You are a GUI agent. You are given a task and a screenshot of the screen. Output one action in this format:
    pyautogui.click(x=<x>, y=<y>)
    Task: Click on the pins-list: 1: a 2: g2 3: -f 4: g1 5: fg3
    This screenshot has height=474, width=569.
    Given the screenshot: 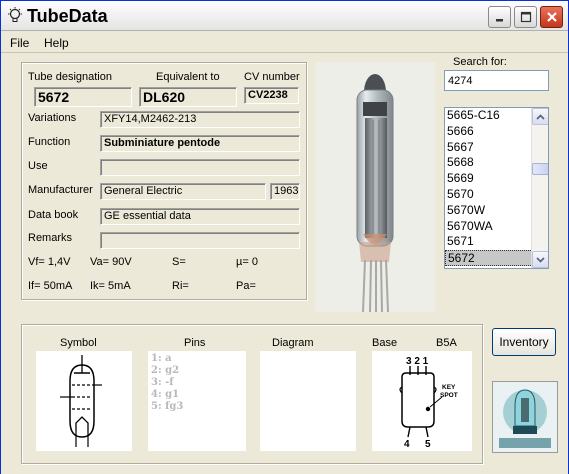 What is the action you would take?
    pyautogui.click(x=167, y=383)
    